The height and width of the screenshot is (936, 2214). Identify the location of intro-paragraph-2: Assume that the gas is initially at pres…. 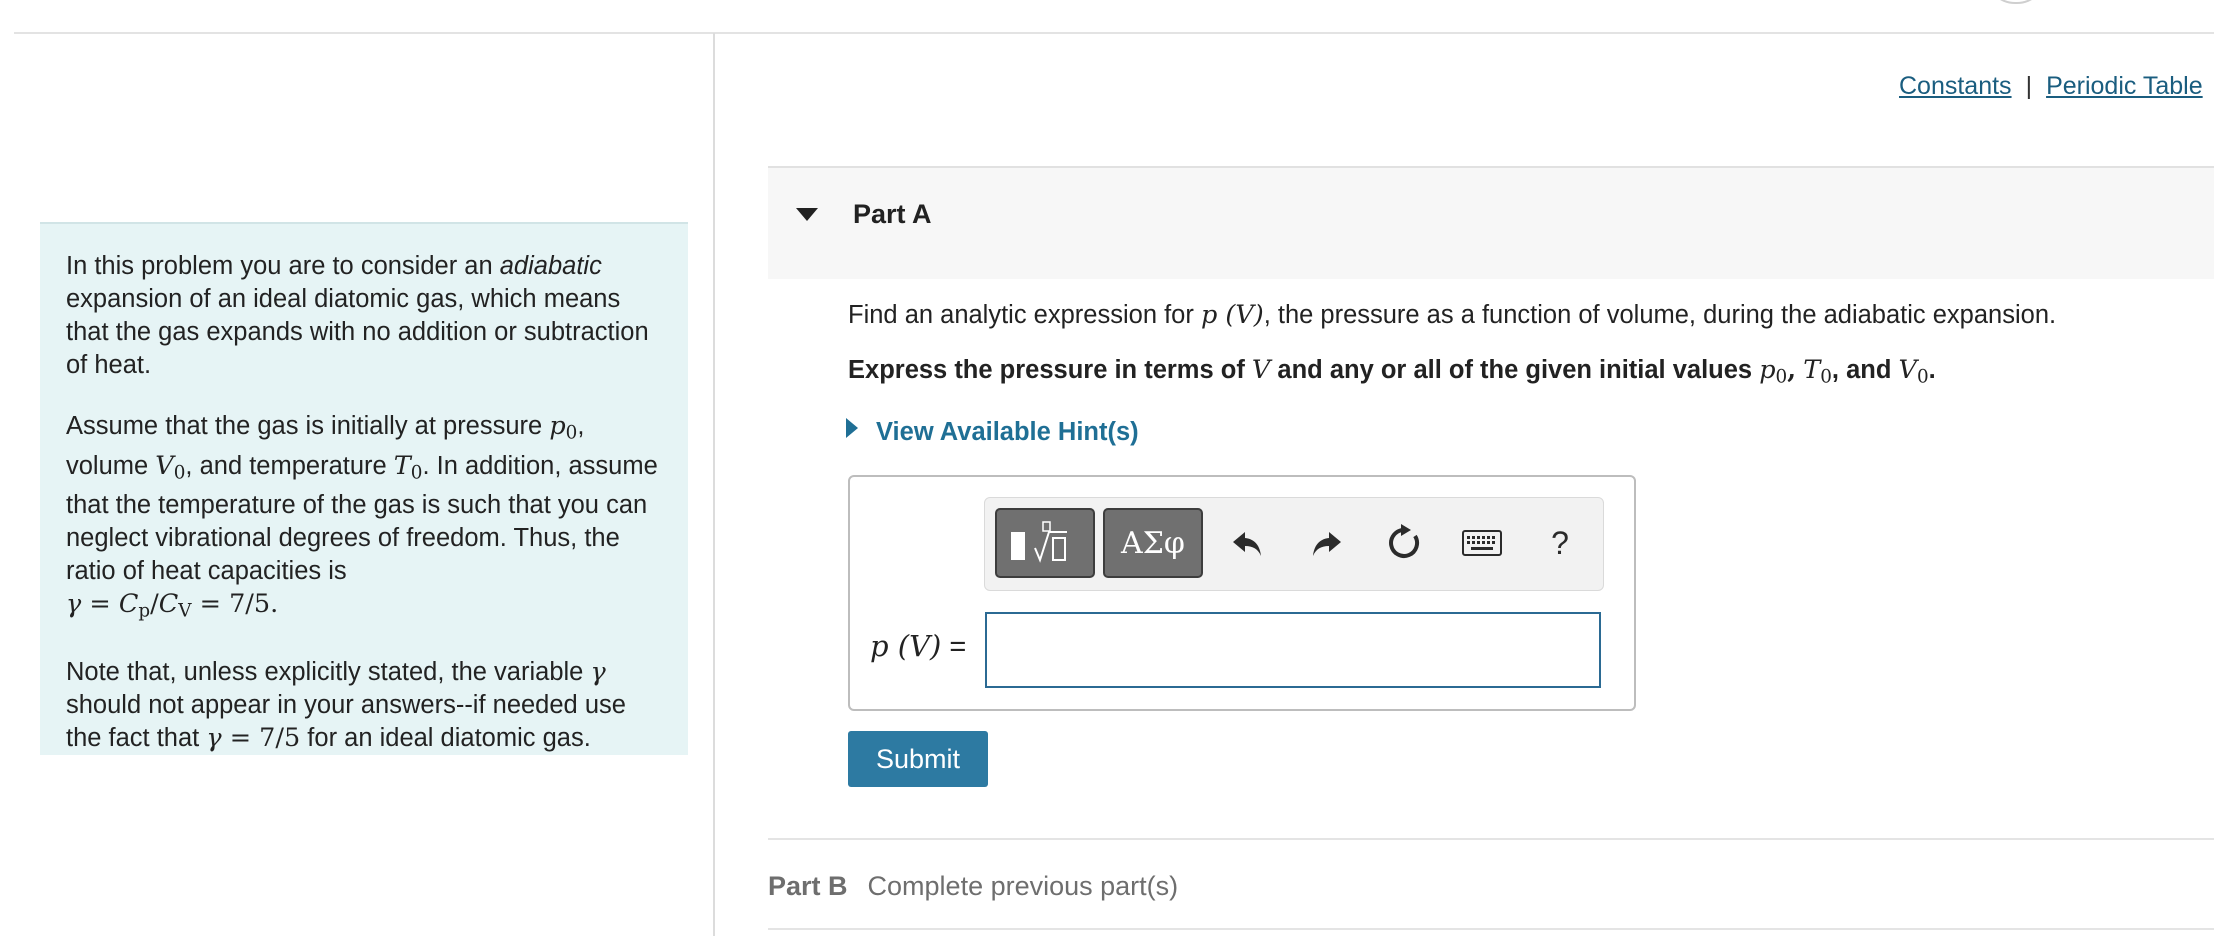
(362, 516).